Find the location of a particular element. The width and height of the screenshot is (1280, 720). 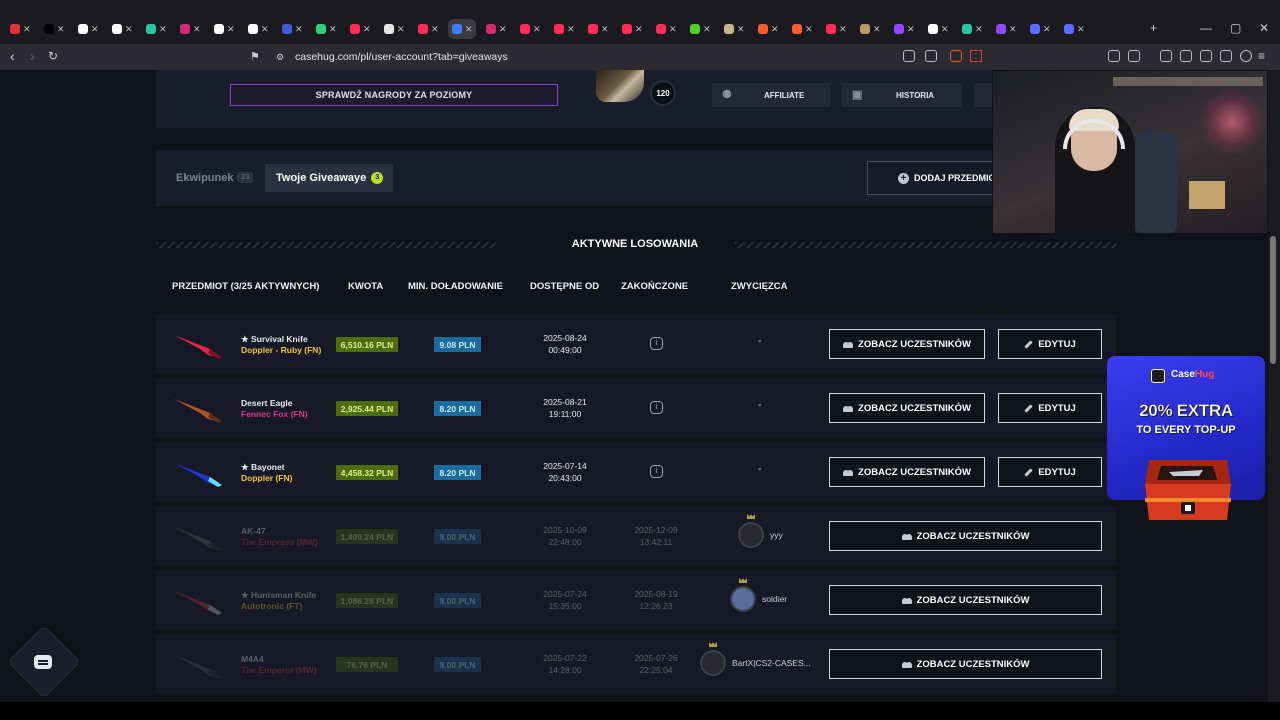

tab-giveaways: Twoje Giveawaye 3 is located at coordinates (329, 178).